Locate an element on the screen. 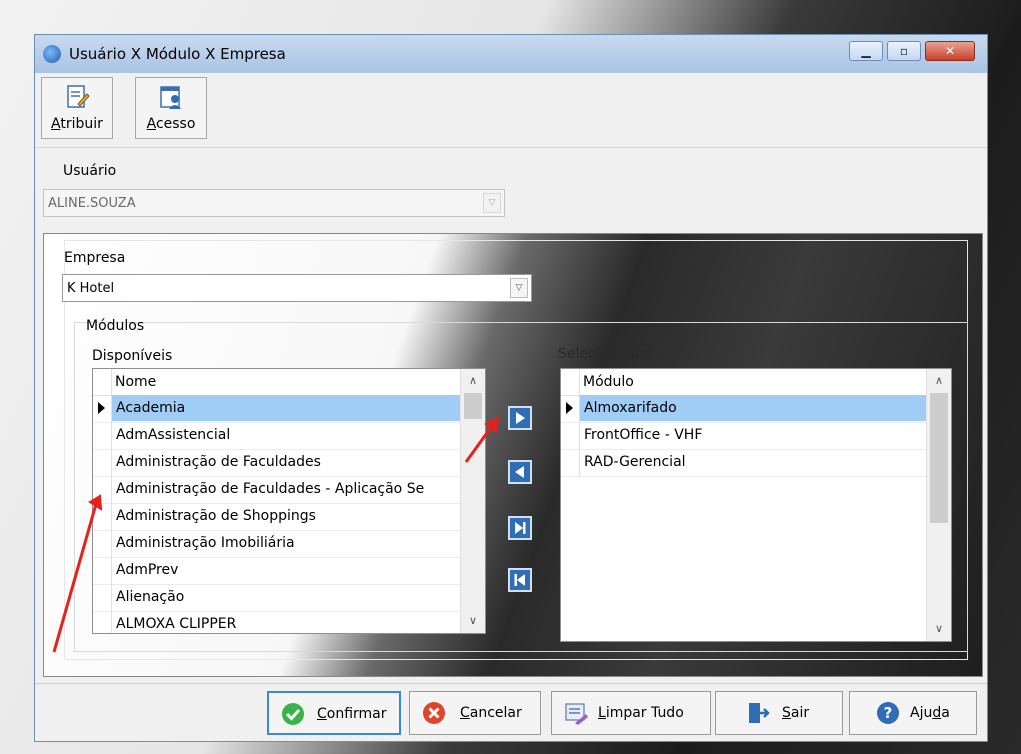  toolbar-separator is located at coordinates (511, 147).